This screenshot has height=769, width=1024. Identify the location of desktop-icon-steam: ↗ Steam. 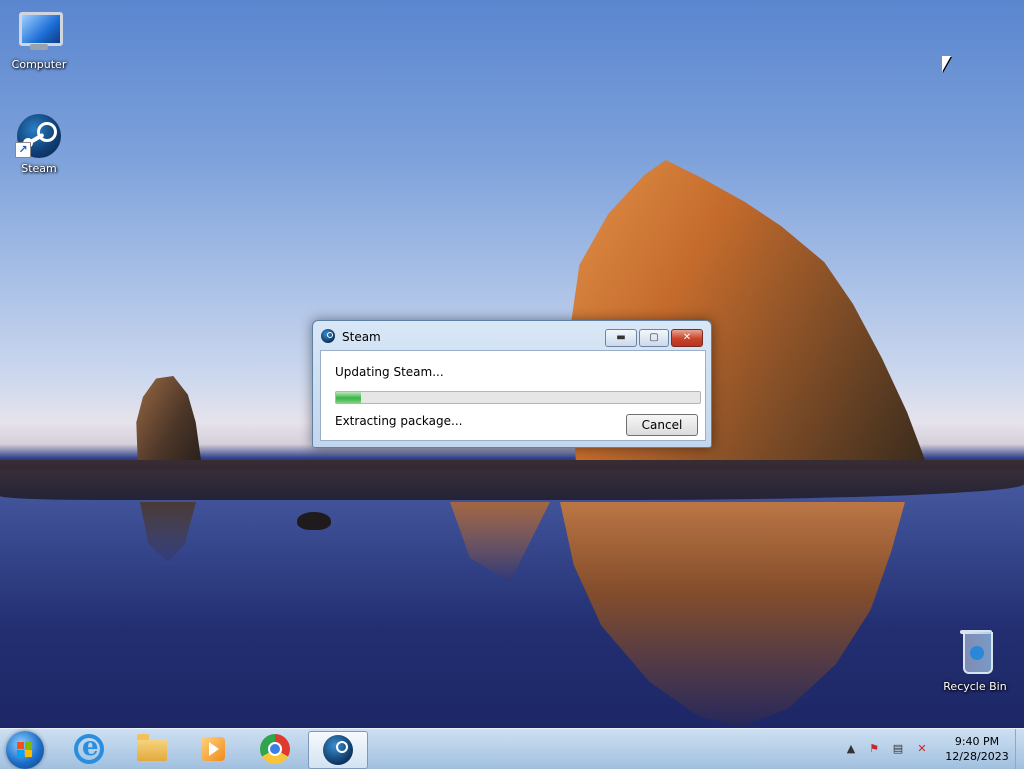
(39, 143).